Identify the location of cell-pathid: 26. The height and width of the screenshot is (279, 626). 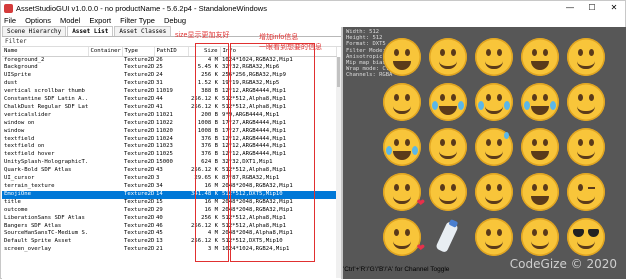
(159, 59).